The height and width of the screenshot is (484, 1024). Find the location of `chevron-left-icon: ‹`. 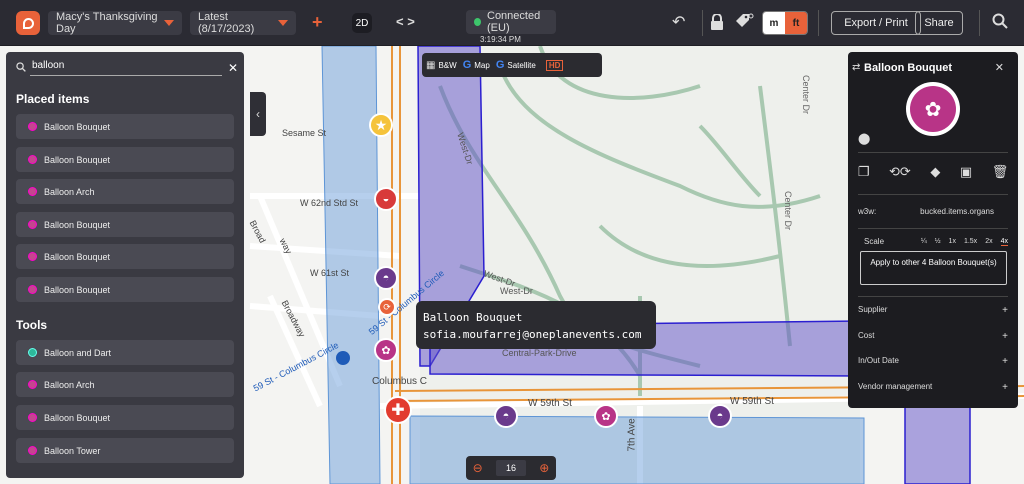

chevron-left-icon: ‹ is located at coordinates (258, 114).